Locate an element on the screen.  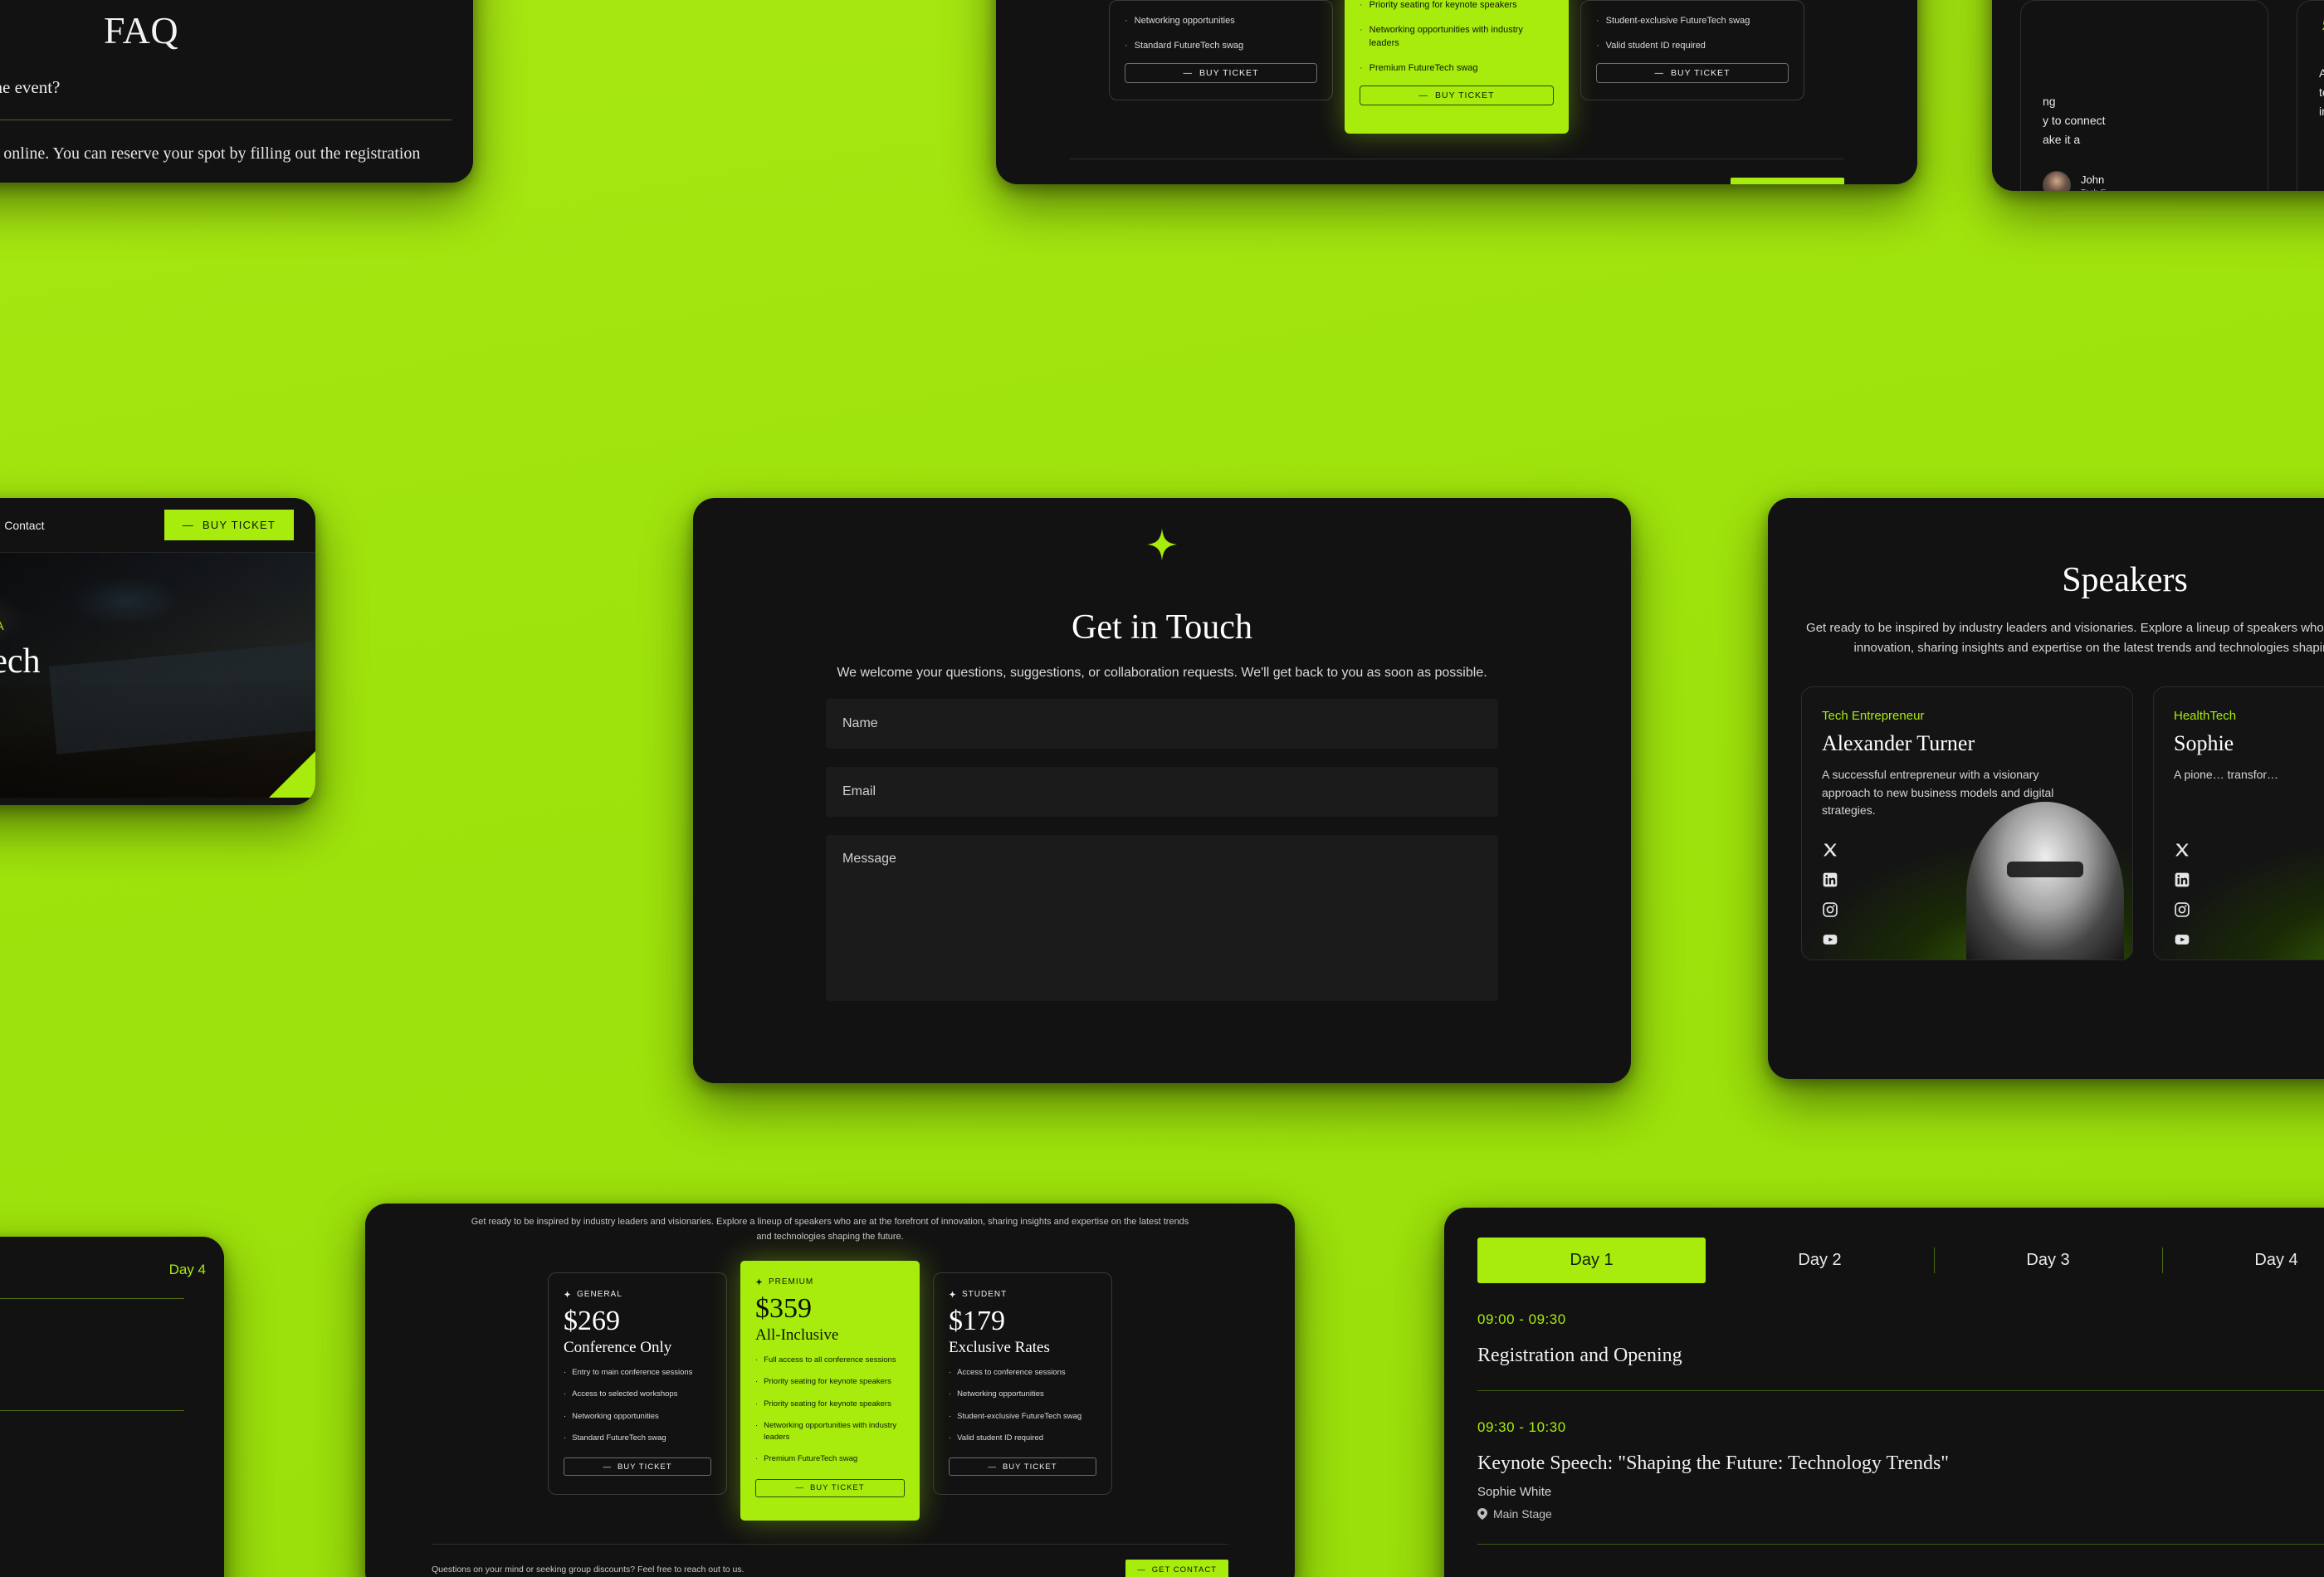
speaker-photo is located at coordinates (2045, 881).